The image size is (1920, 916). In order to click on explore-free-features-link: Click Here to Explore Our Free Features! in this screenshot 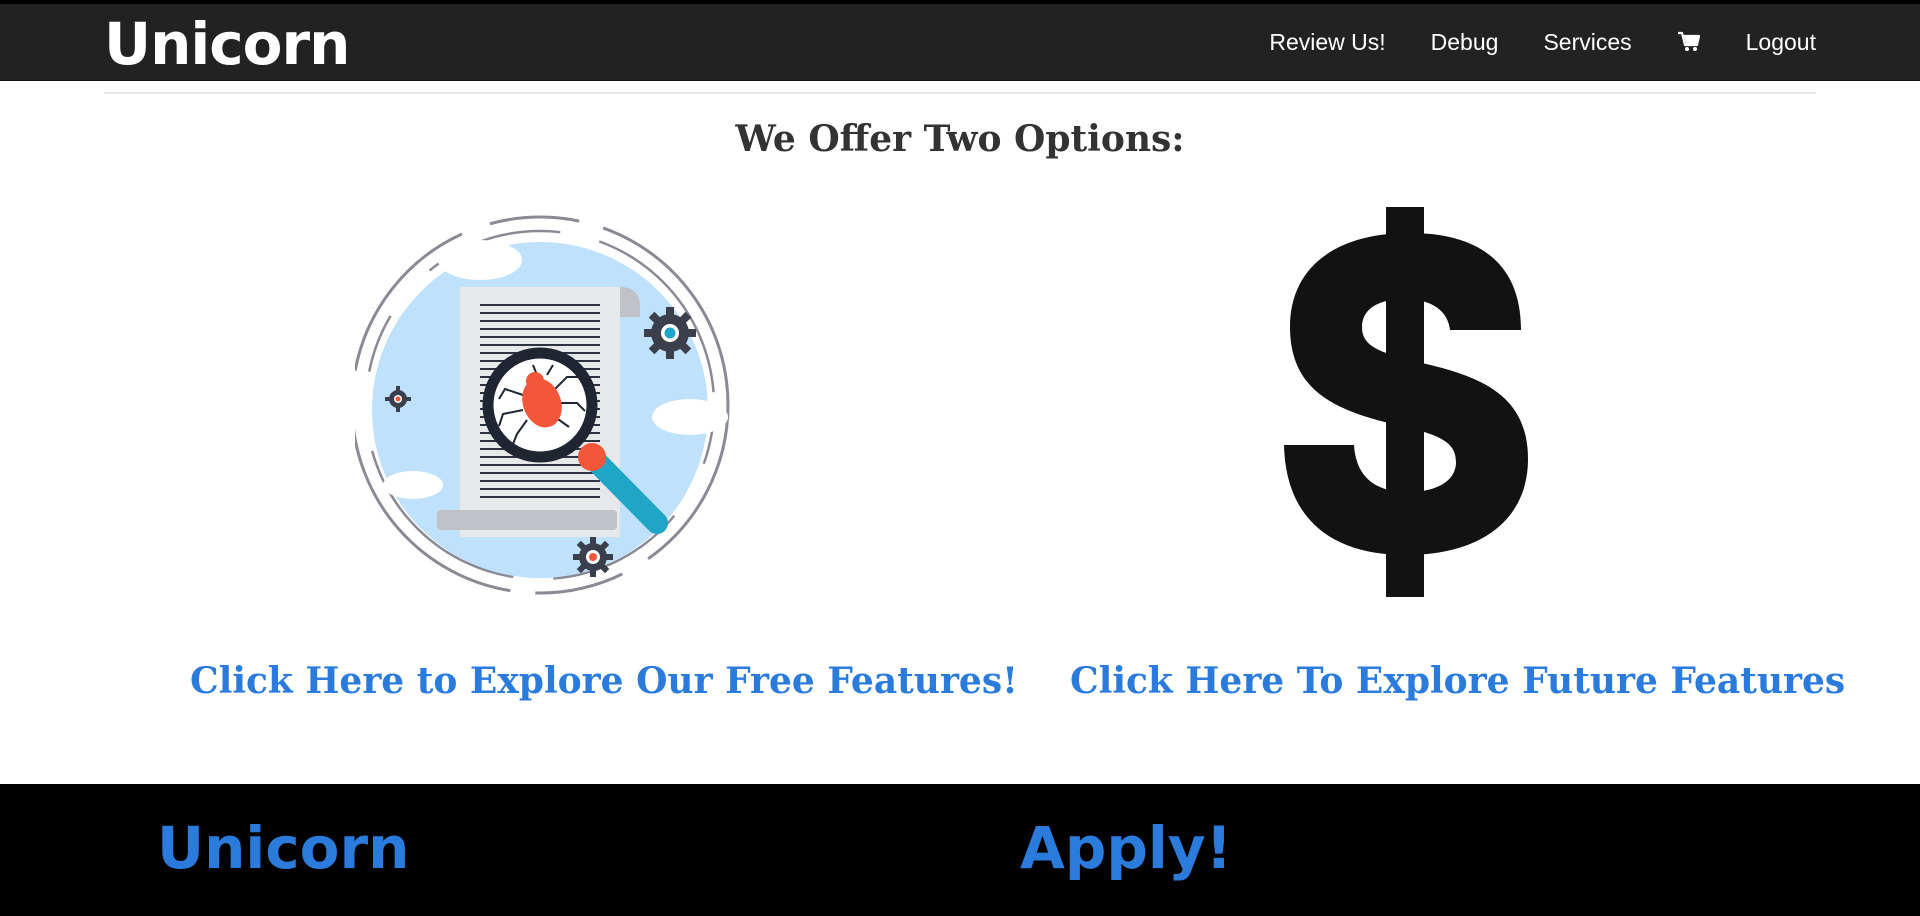, I will do `click(604, 681)`.